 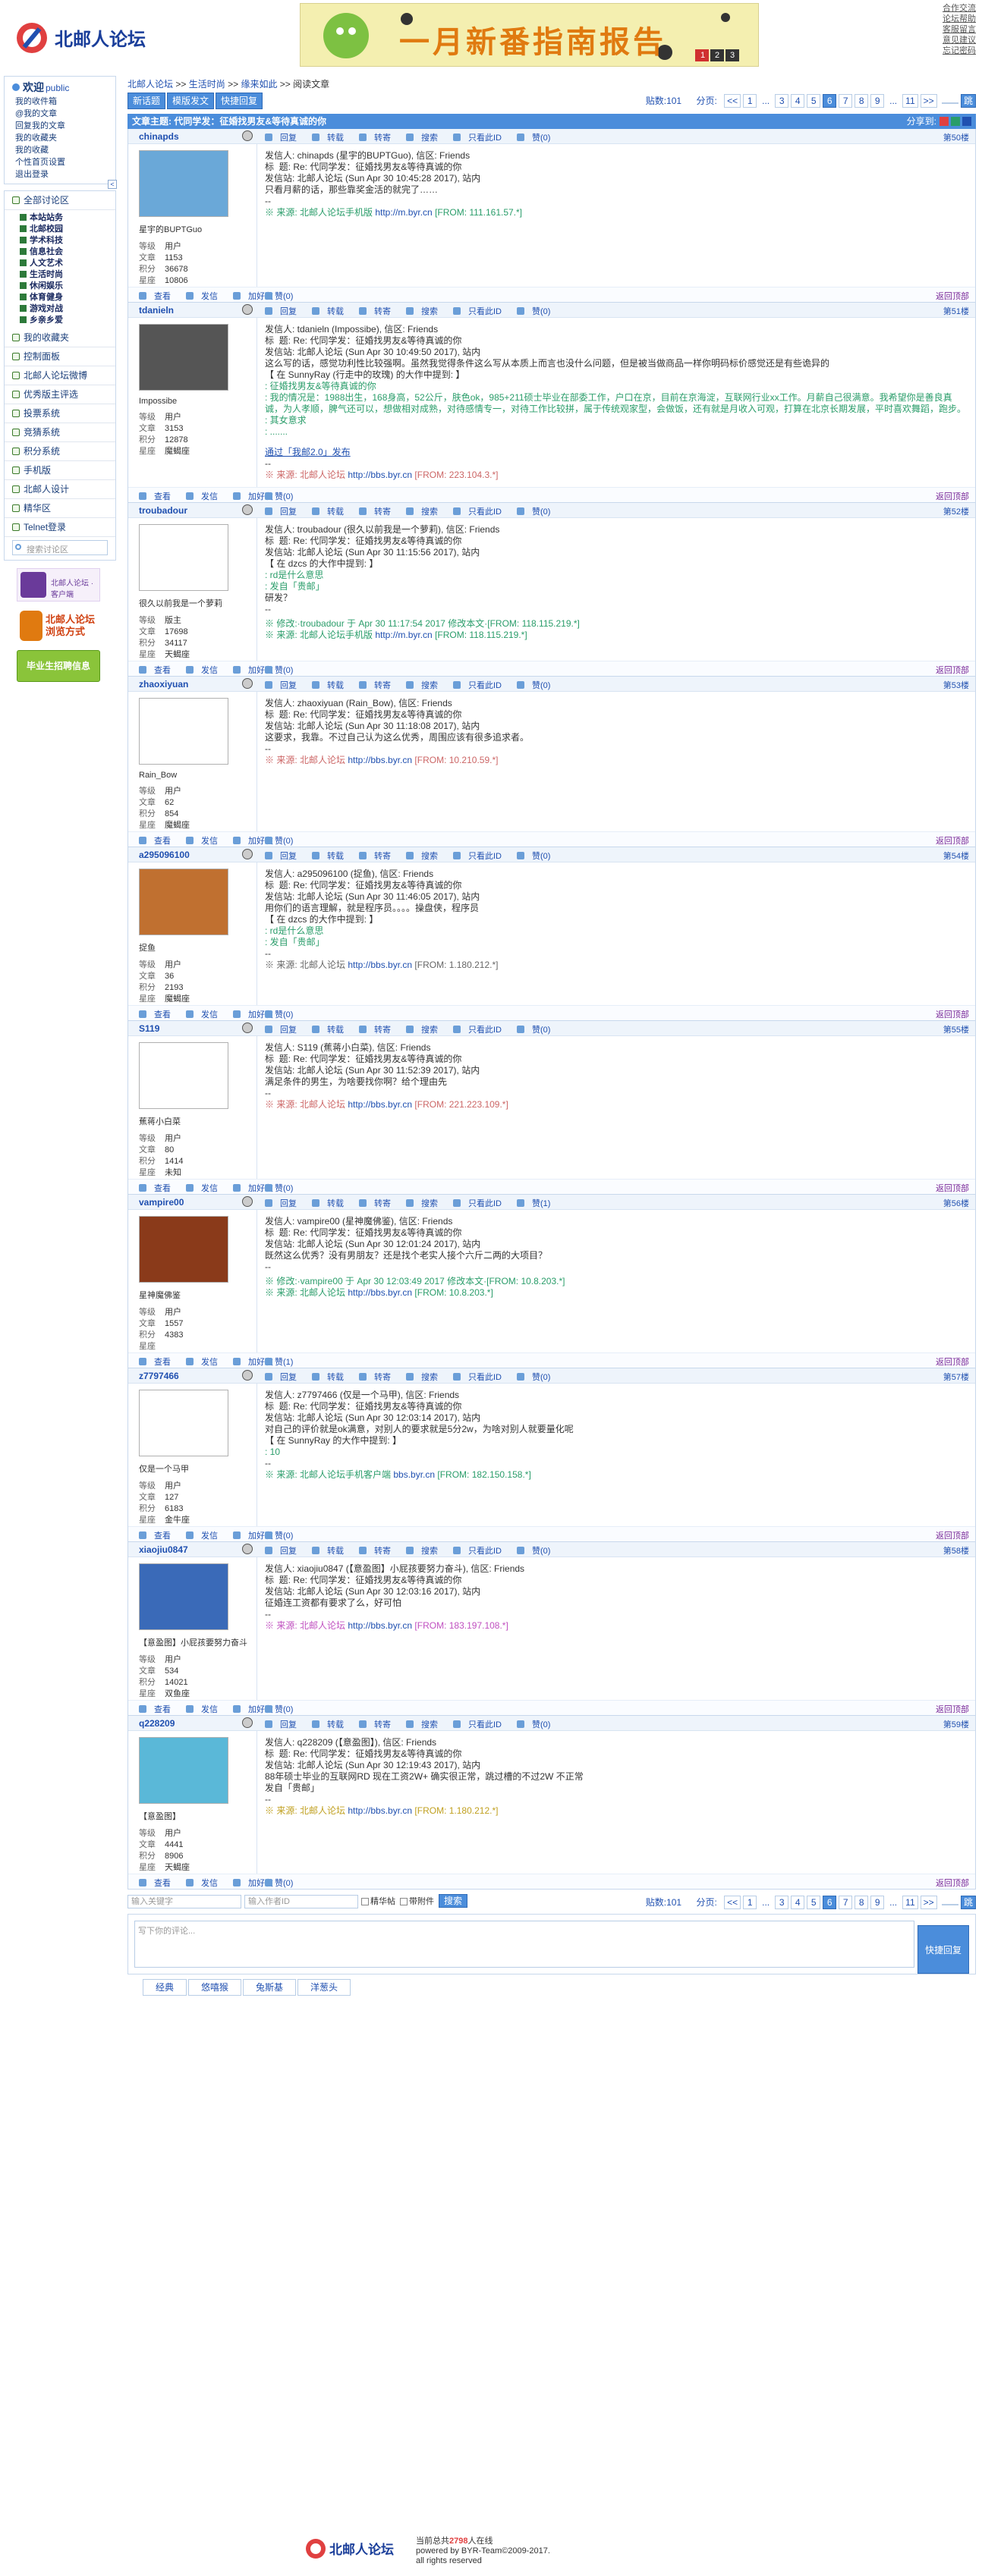 What do you see at coordinates (163, 1549) in the screenshot?
I see `post-author: xiaojiu0847` at bounding box center [163, 1549].